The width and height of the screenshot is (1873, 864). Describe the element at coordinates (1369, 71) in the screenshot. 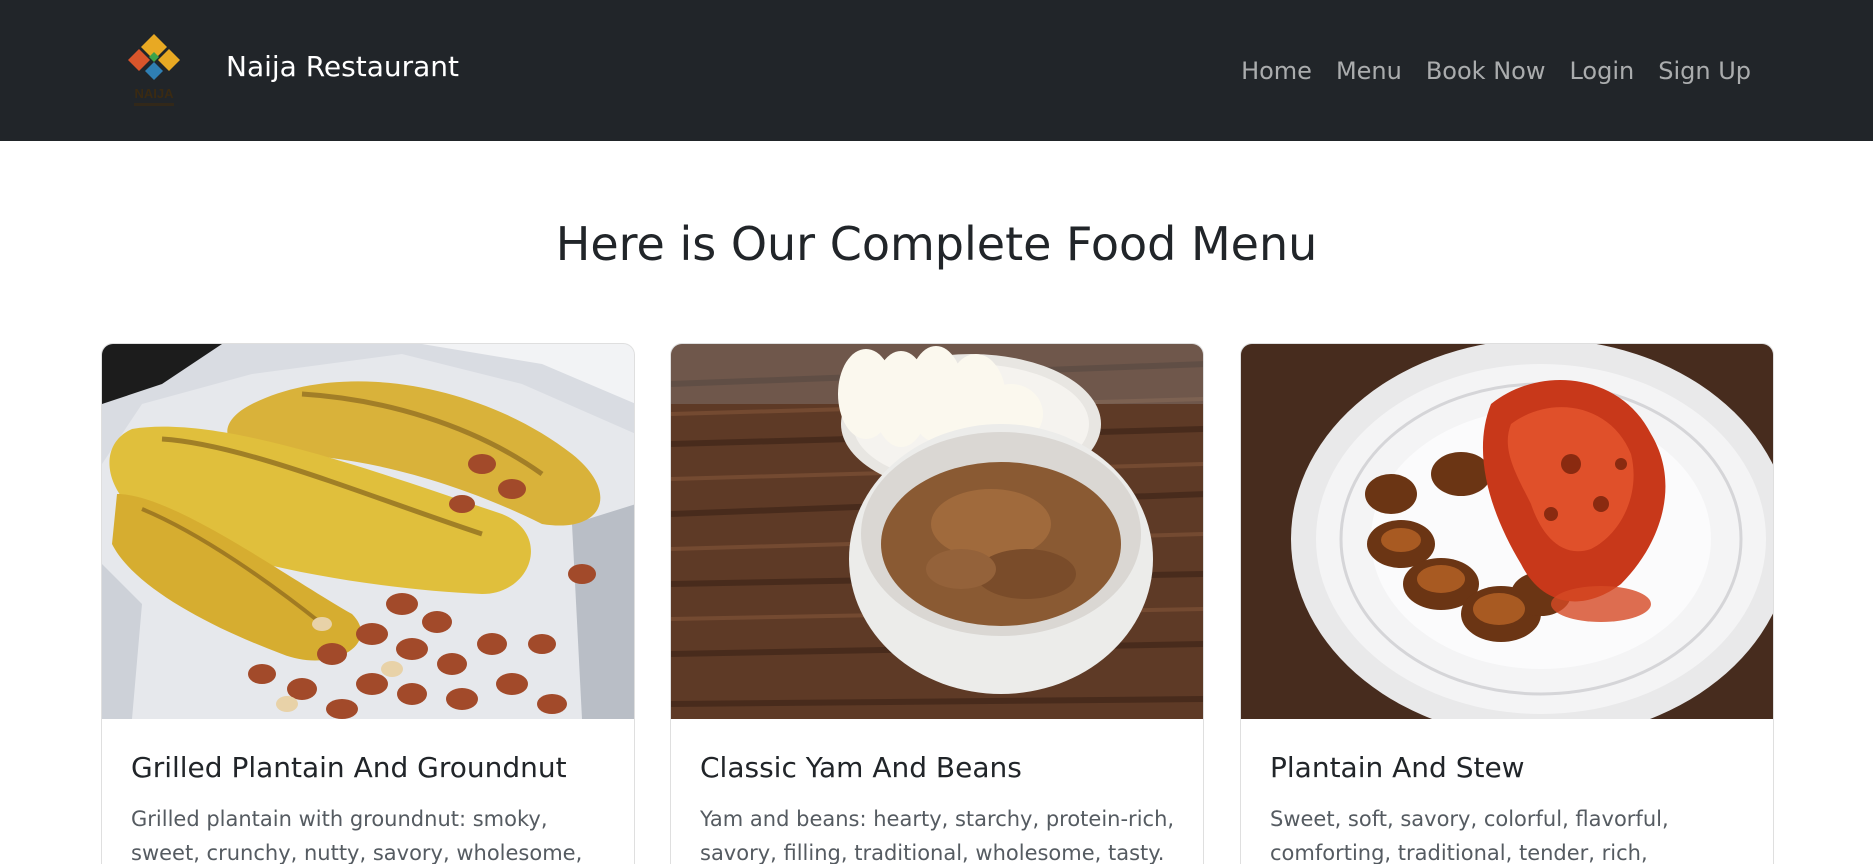

I see `nav-link-menu: Menu` at that location.